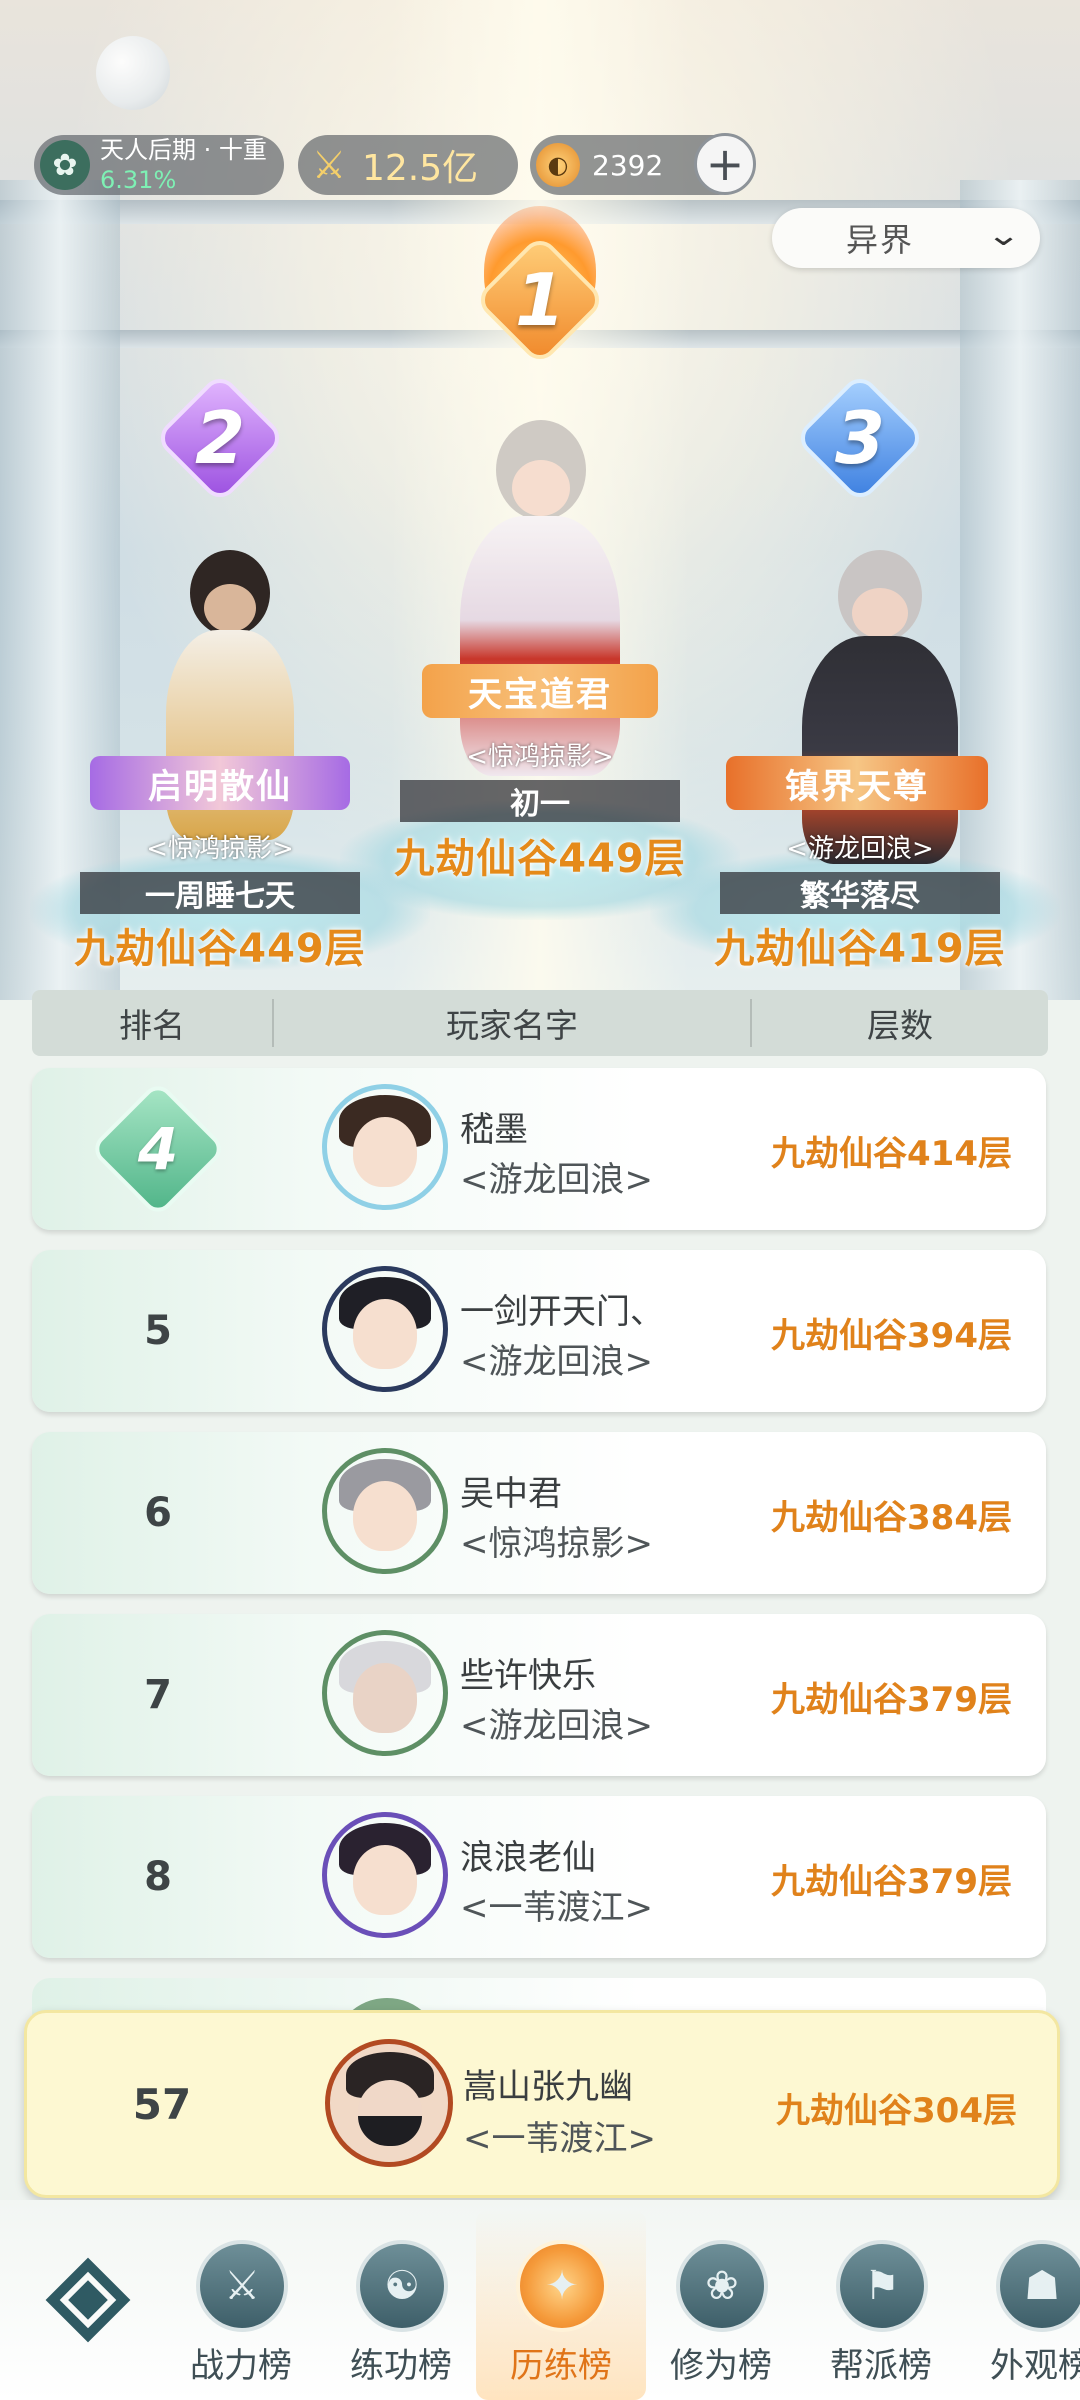  I want to click on second-floor: 九劫仙谷449层, so click(220, 949).